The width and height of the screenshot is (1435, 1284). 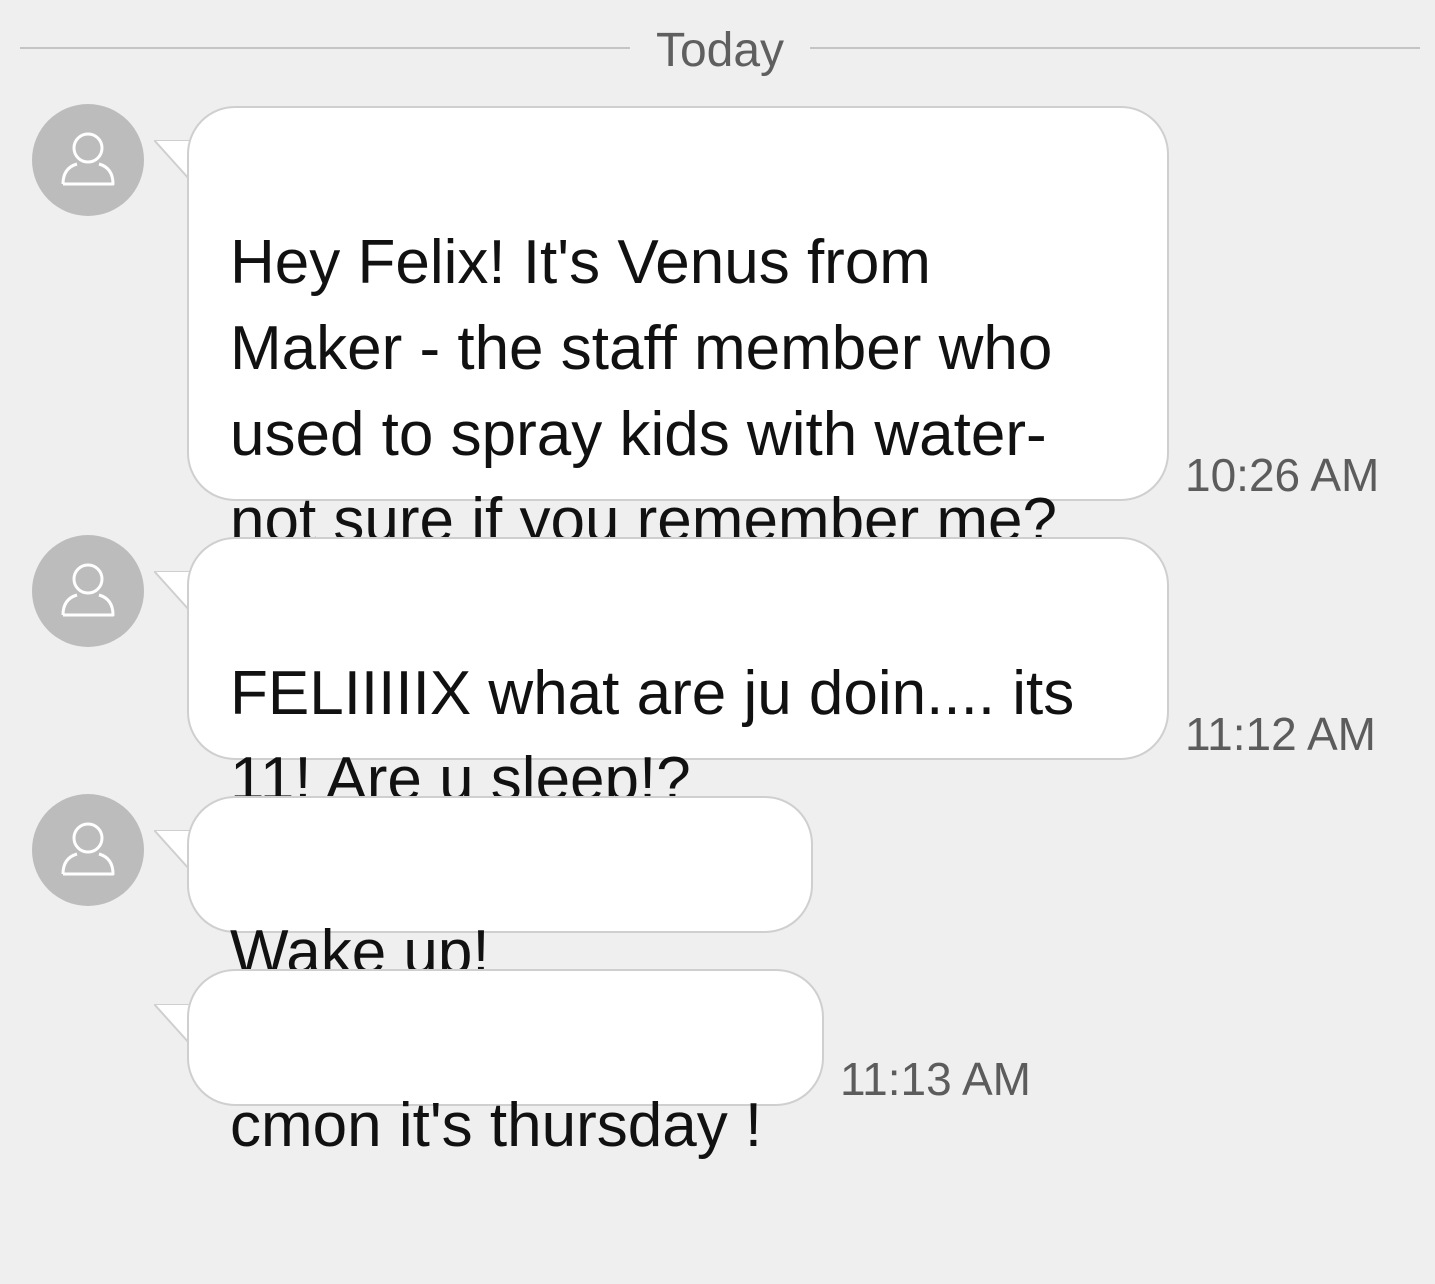 I want to click on message-timestamp: 11:13 AM, so click(x=935, y=1079).